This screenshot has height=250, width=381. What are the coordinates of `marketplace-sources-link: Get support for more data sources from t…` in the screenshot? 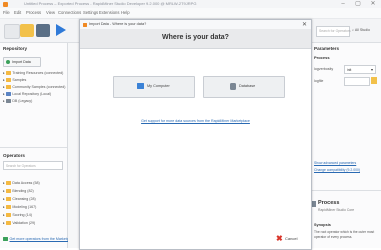 It's located at (195, 121).